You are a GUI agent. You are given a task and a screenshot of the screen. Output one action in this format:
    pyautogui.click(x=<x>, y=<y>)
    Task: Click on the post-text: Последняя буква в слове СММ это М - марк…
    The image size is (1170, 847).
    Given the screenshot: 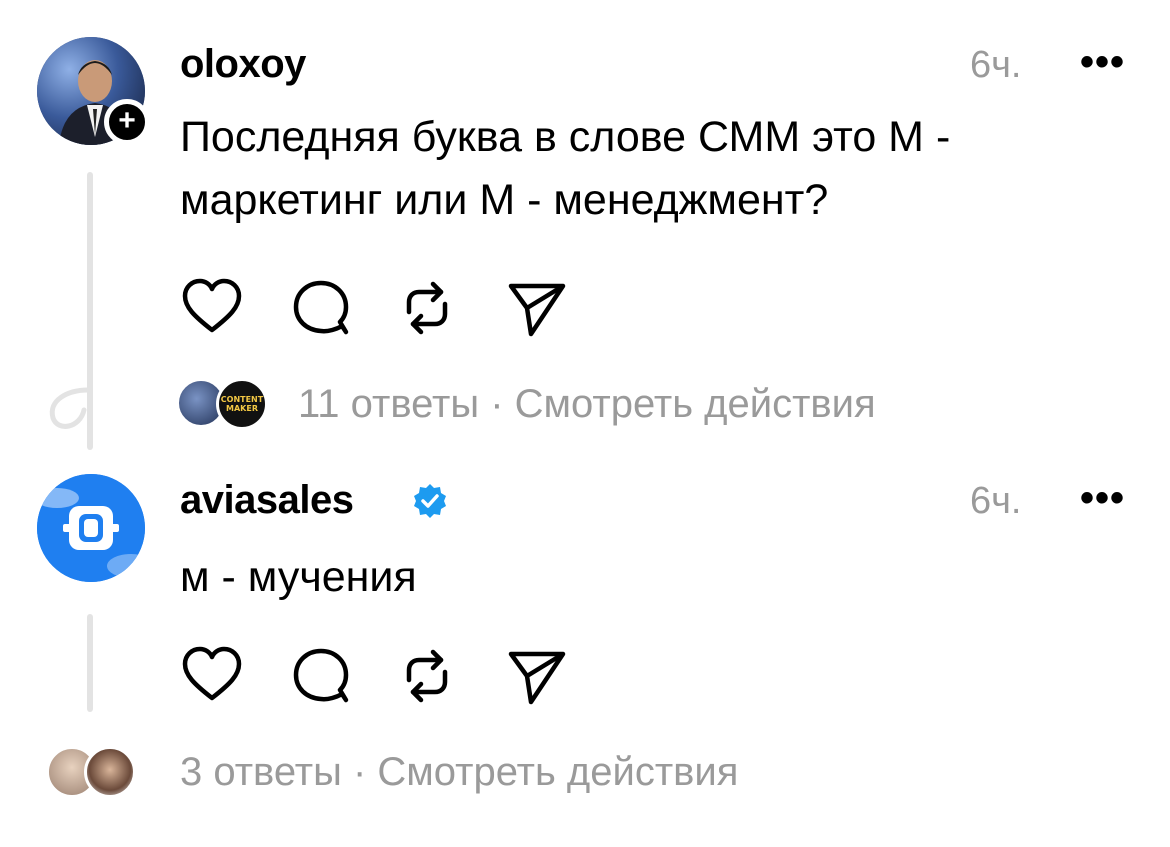 What is the action you would take?
    pyautogui.click(x=565, y=169)
    